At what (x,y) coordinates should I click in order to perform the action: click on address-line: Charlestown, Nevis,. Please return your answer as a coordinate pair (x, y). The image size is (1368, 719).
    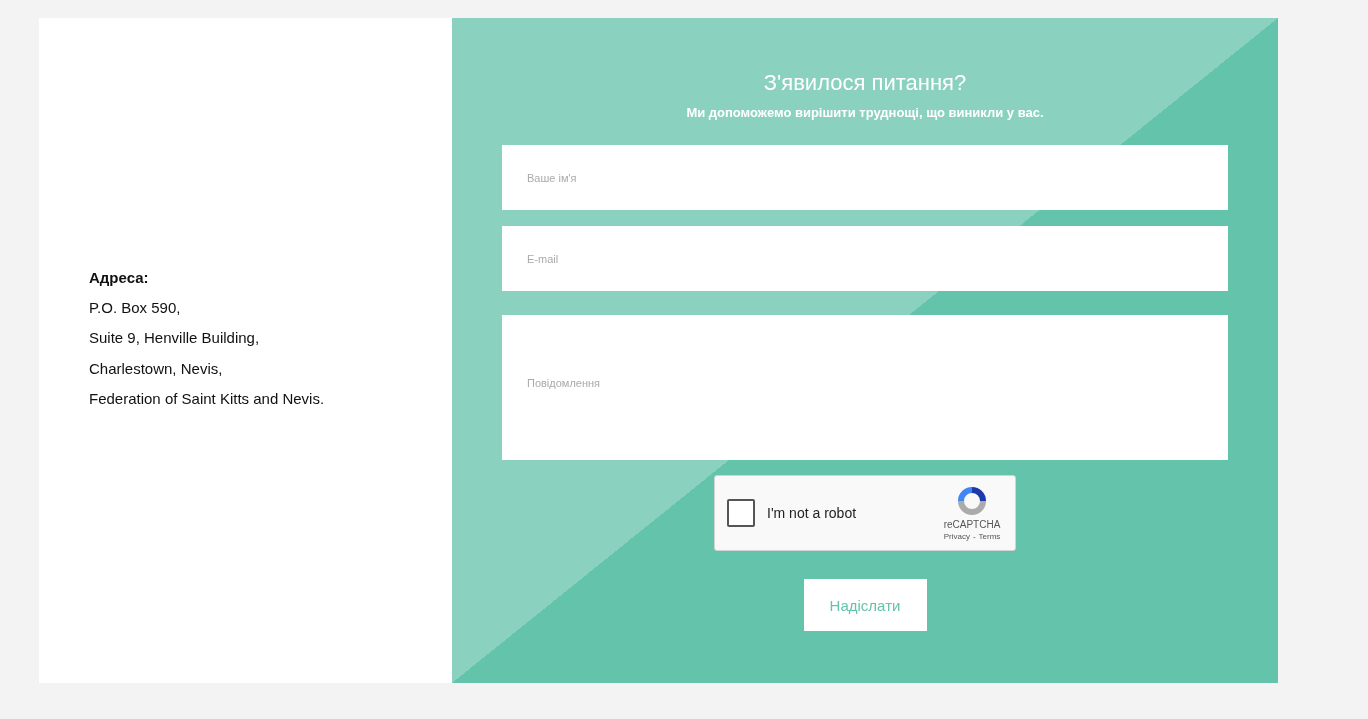
    Looking at the image, I should click on (156, 368).